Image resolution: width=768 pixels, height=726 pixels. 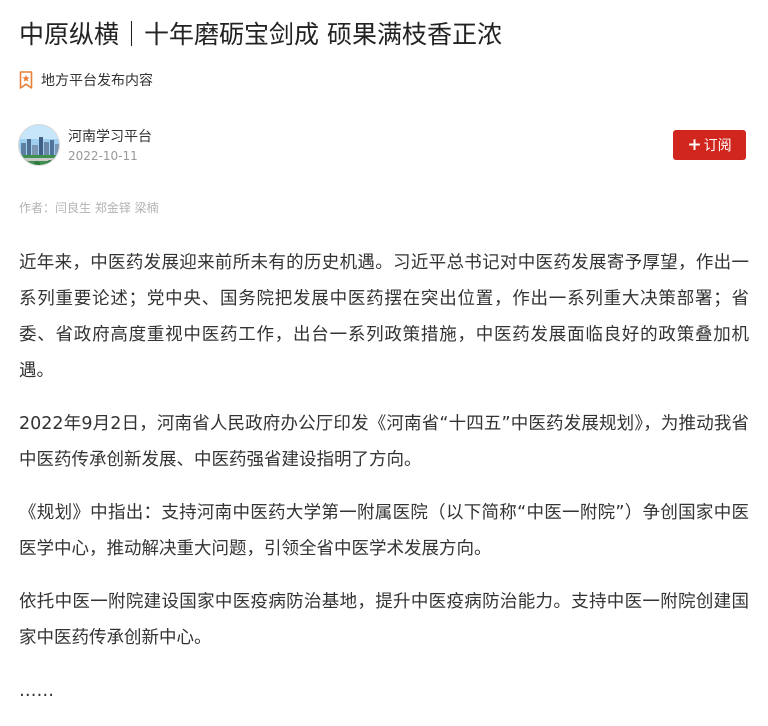 What do you see at coordinates (110, 137) in the screenshot?
I see `channel-name: 河南学习平台` at bounding box center [110, 137].